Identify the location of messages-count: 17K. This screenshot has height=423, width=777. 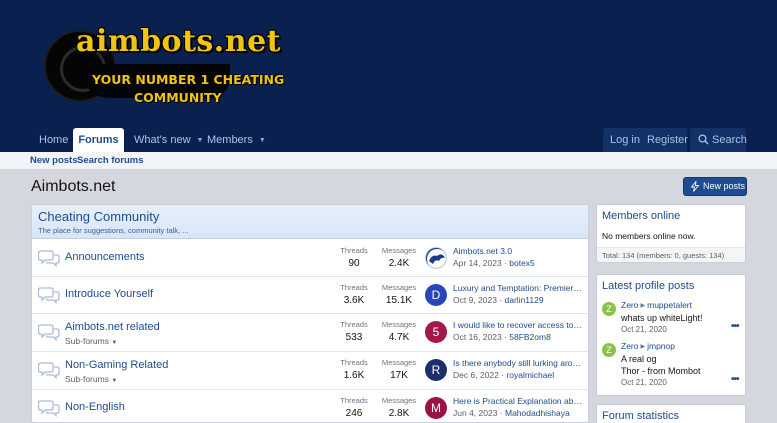
(399, 375).